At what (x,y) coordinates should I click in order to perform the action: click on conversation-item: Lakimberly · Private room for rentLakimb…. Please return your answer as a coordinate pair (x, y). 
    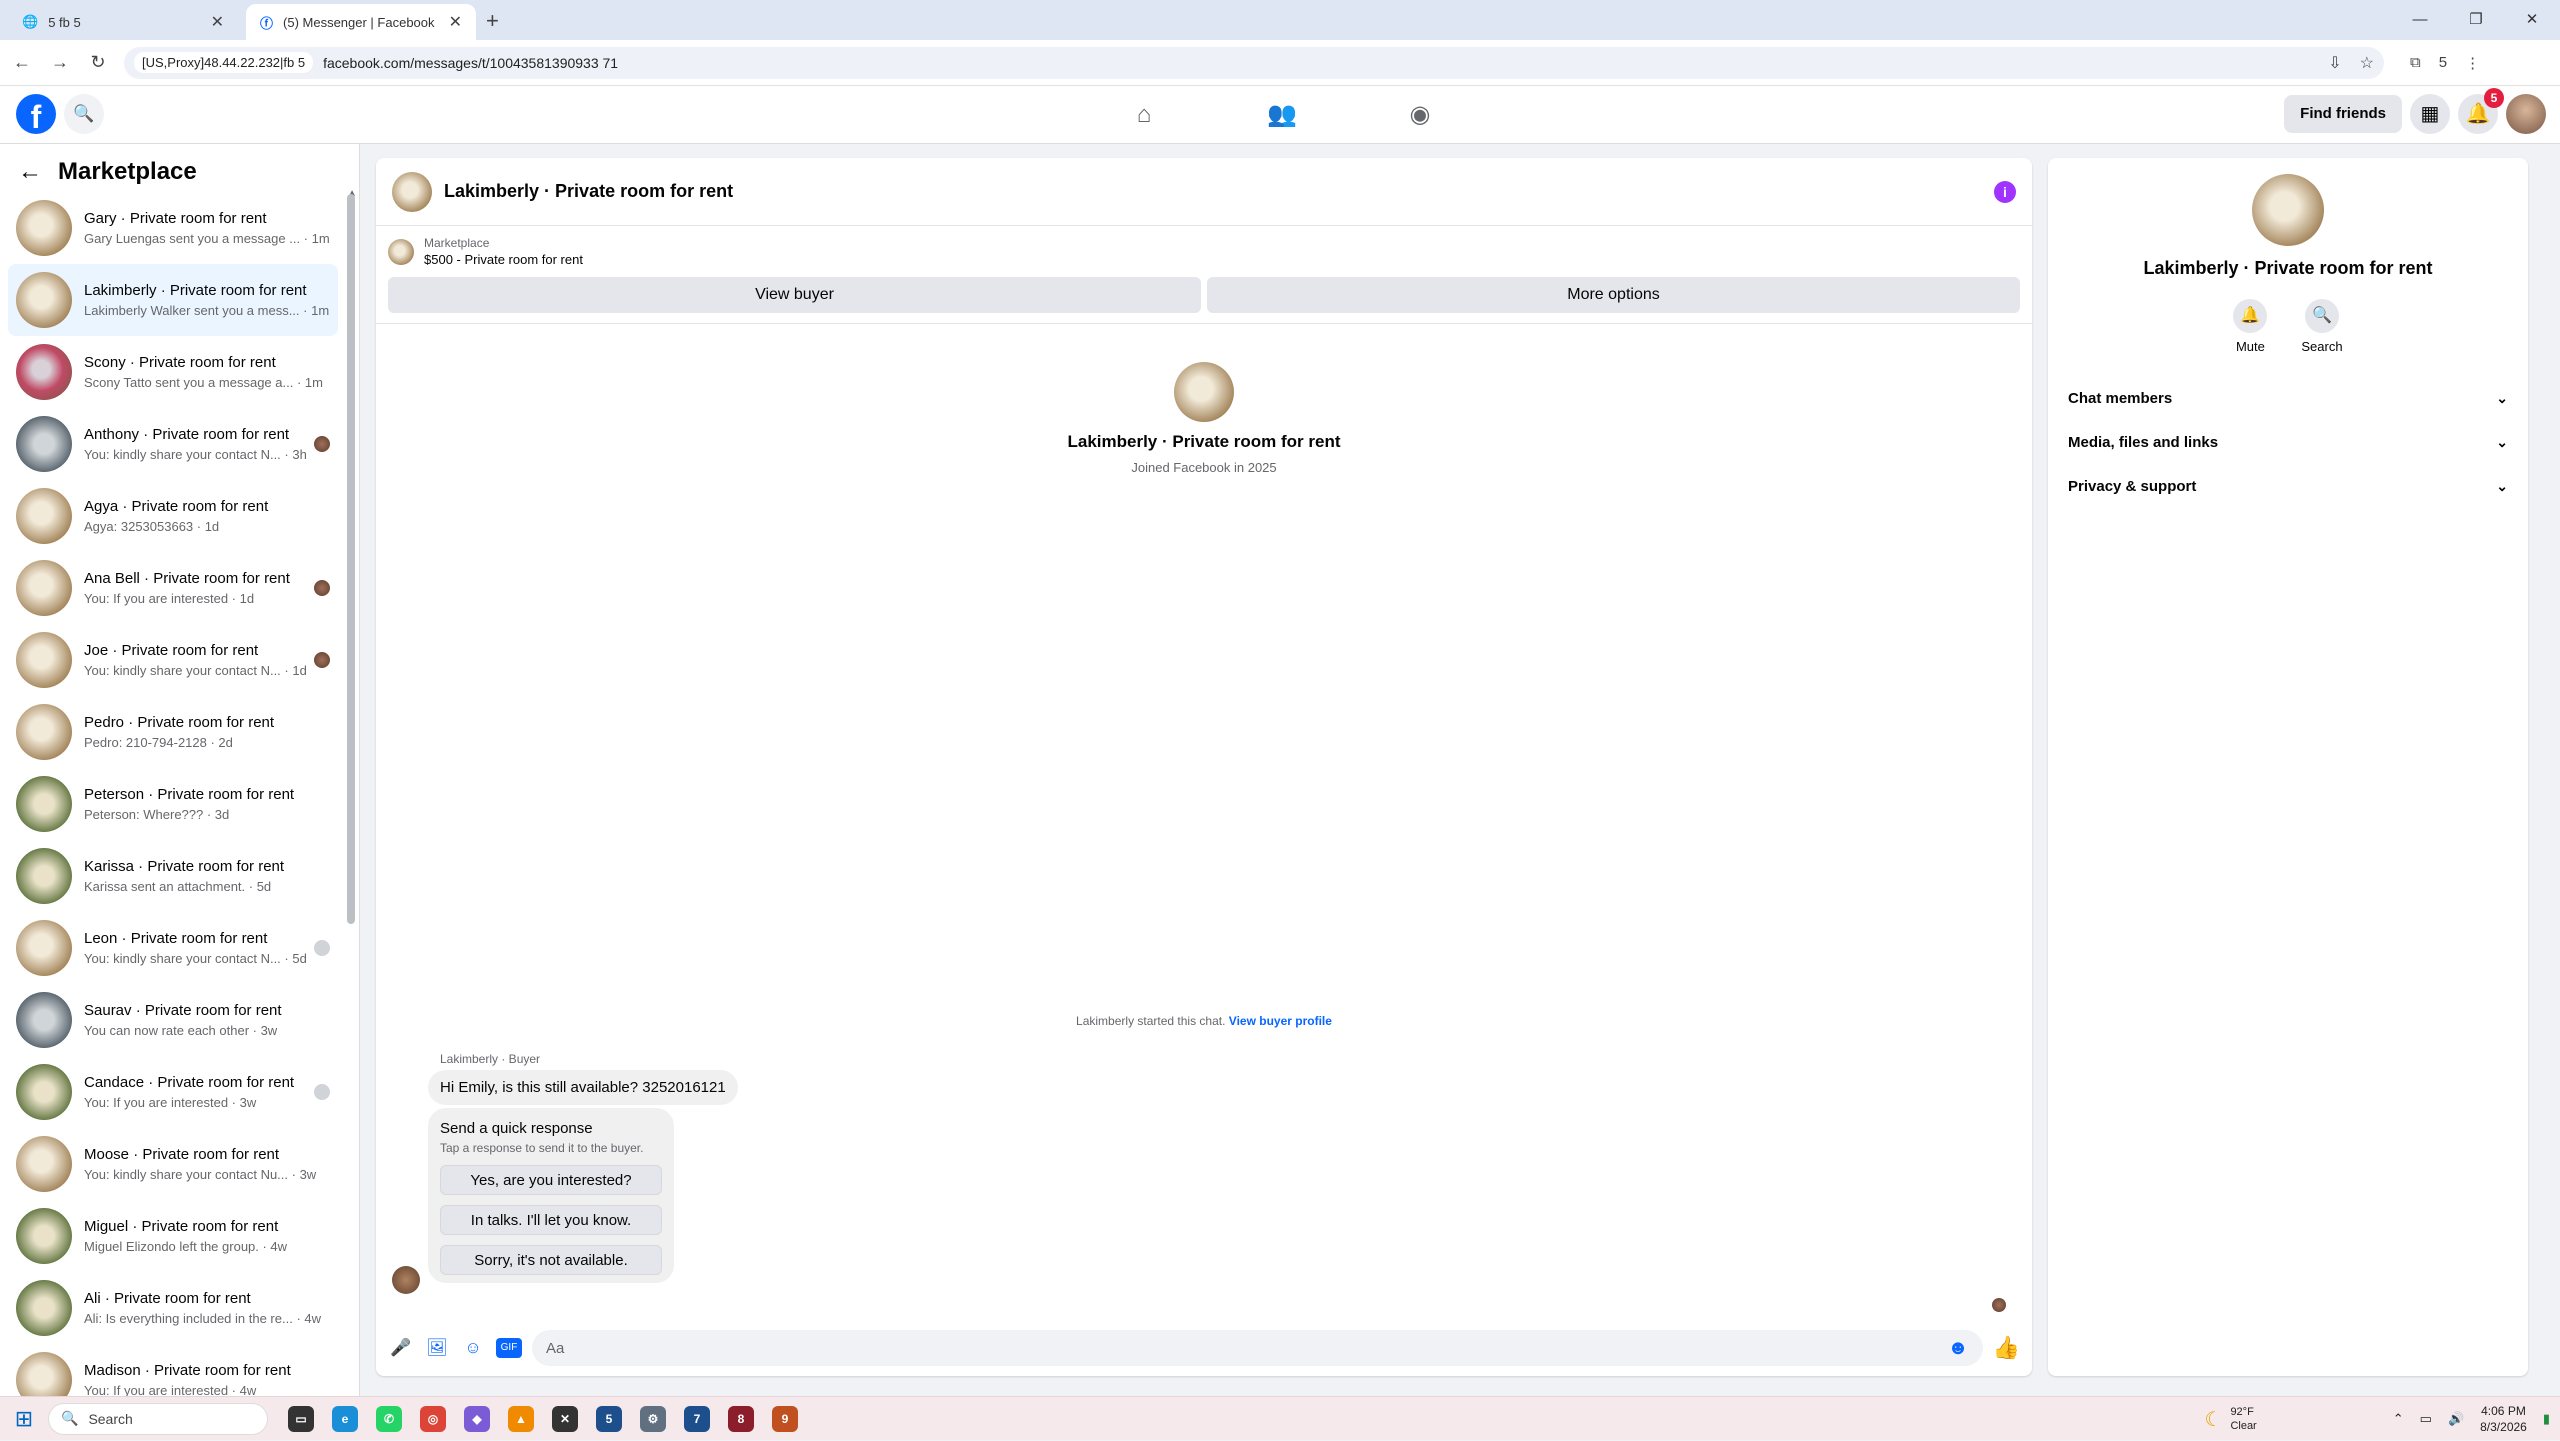
    Looking at the image, I should click on (173, 300).